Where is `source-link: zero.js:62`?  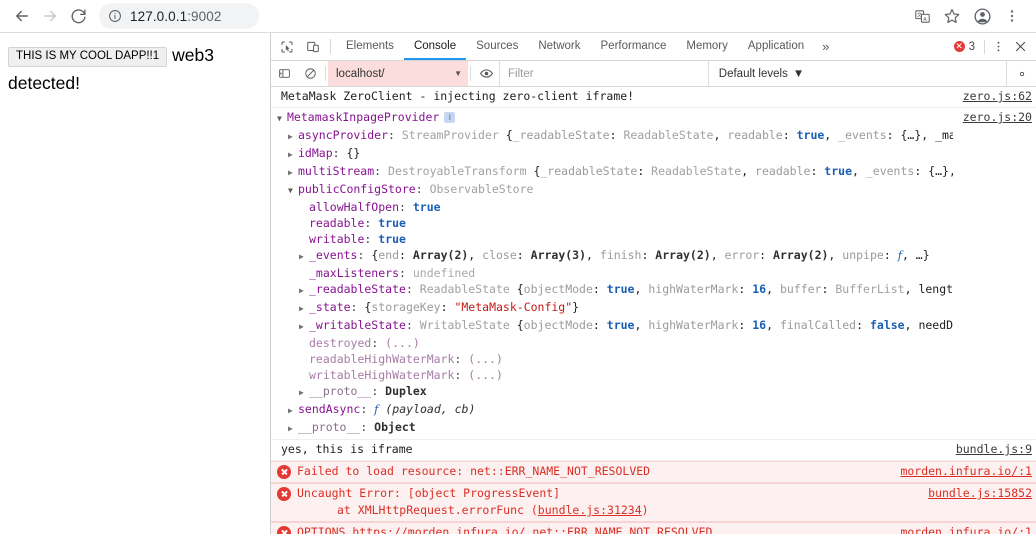 source-link: zero.js:62 is located at coordinates (999, 96).